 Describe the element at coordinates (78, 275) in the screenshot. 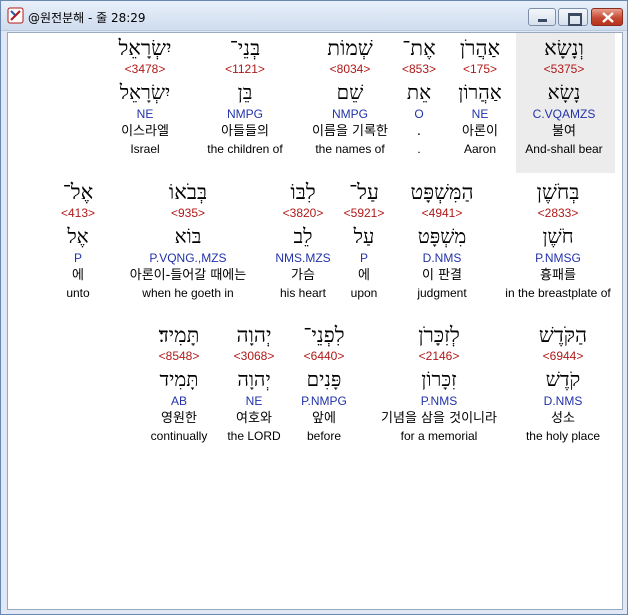

I see `korean-gloss: 에` at that location.